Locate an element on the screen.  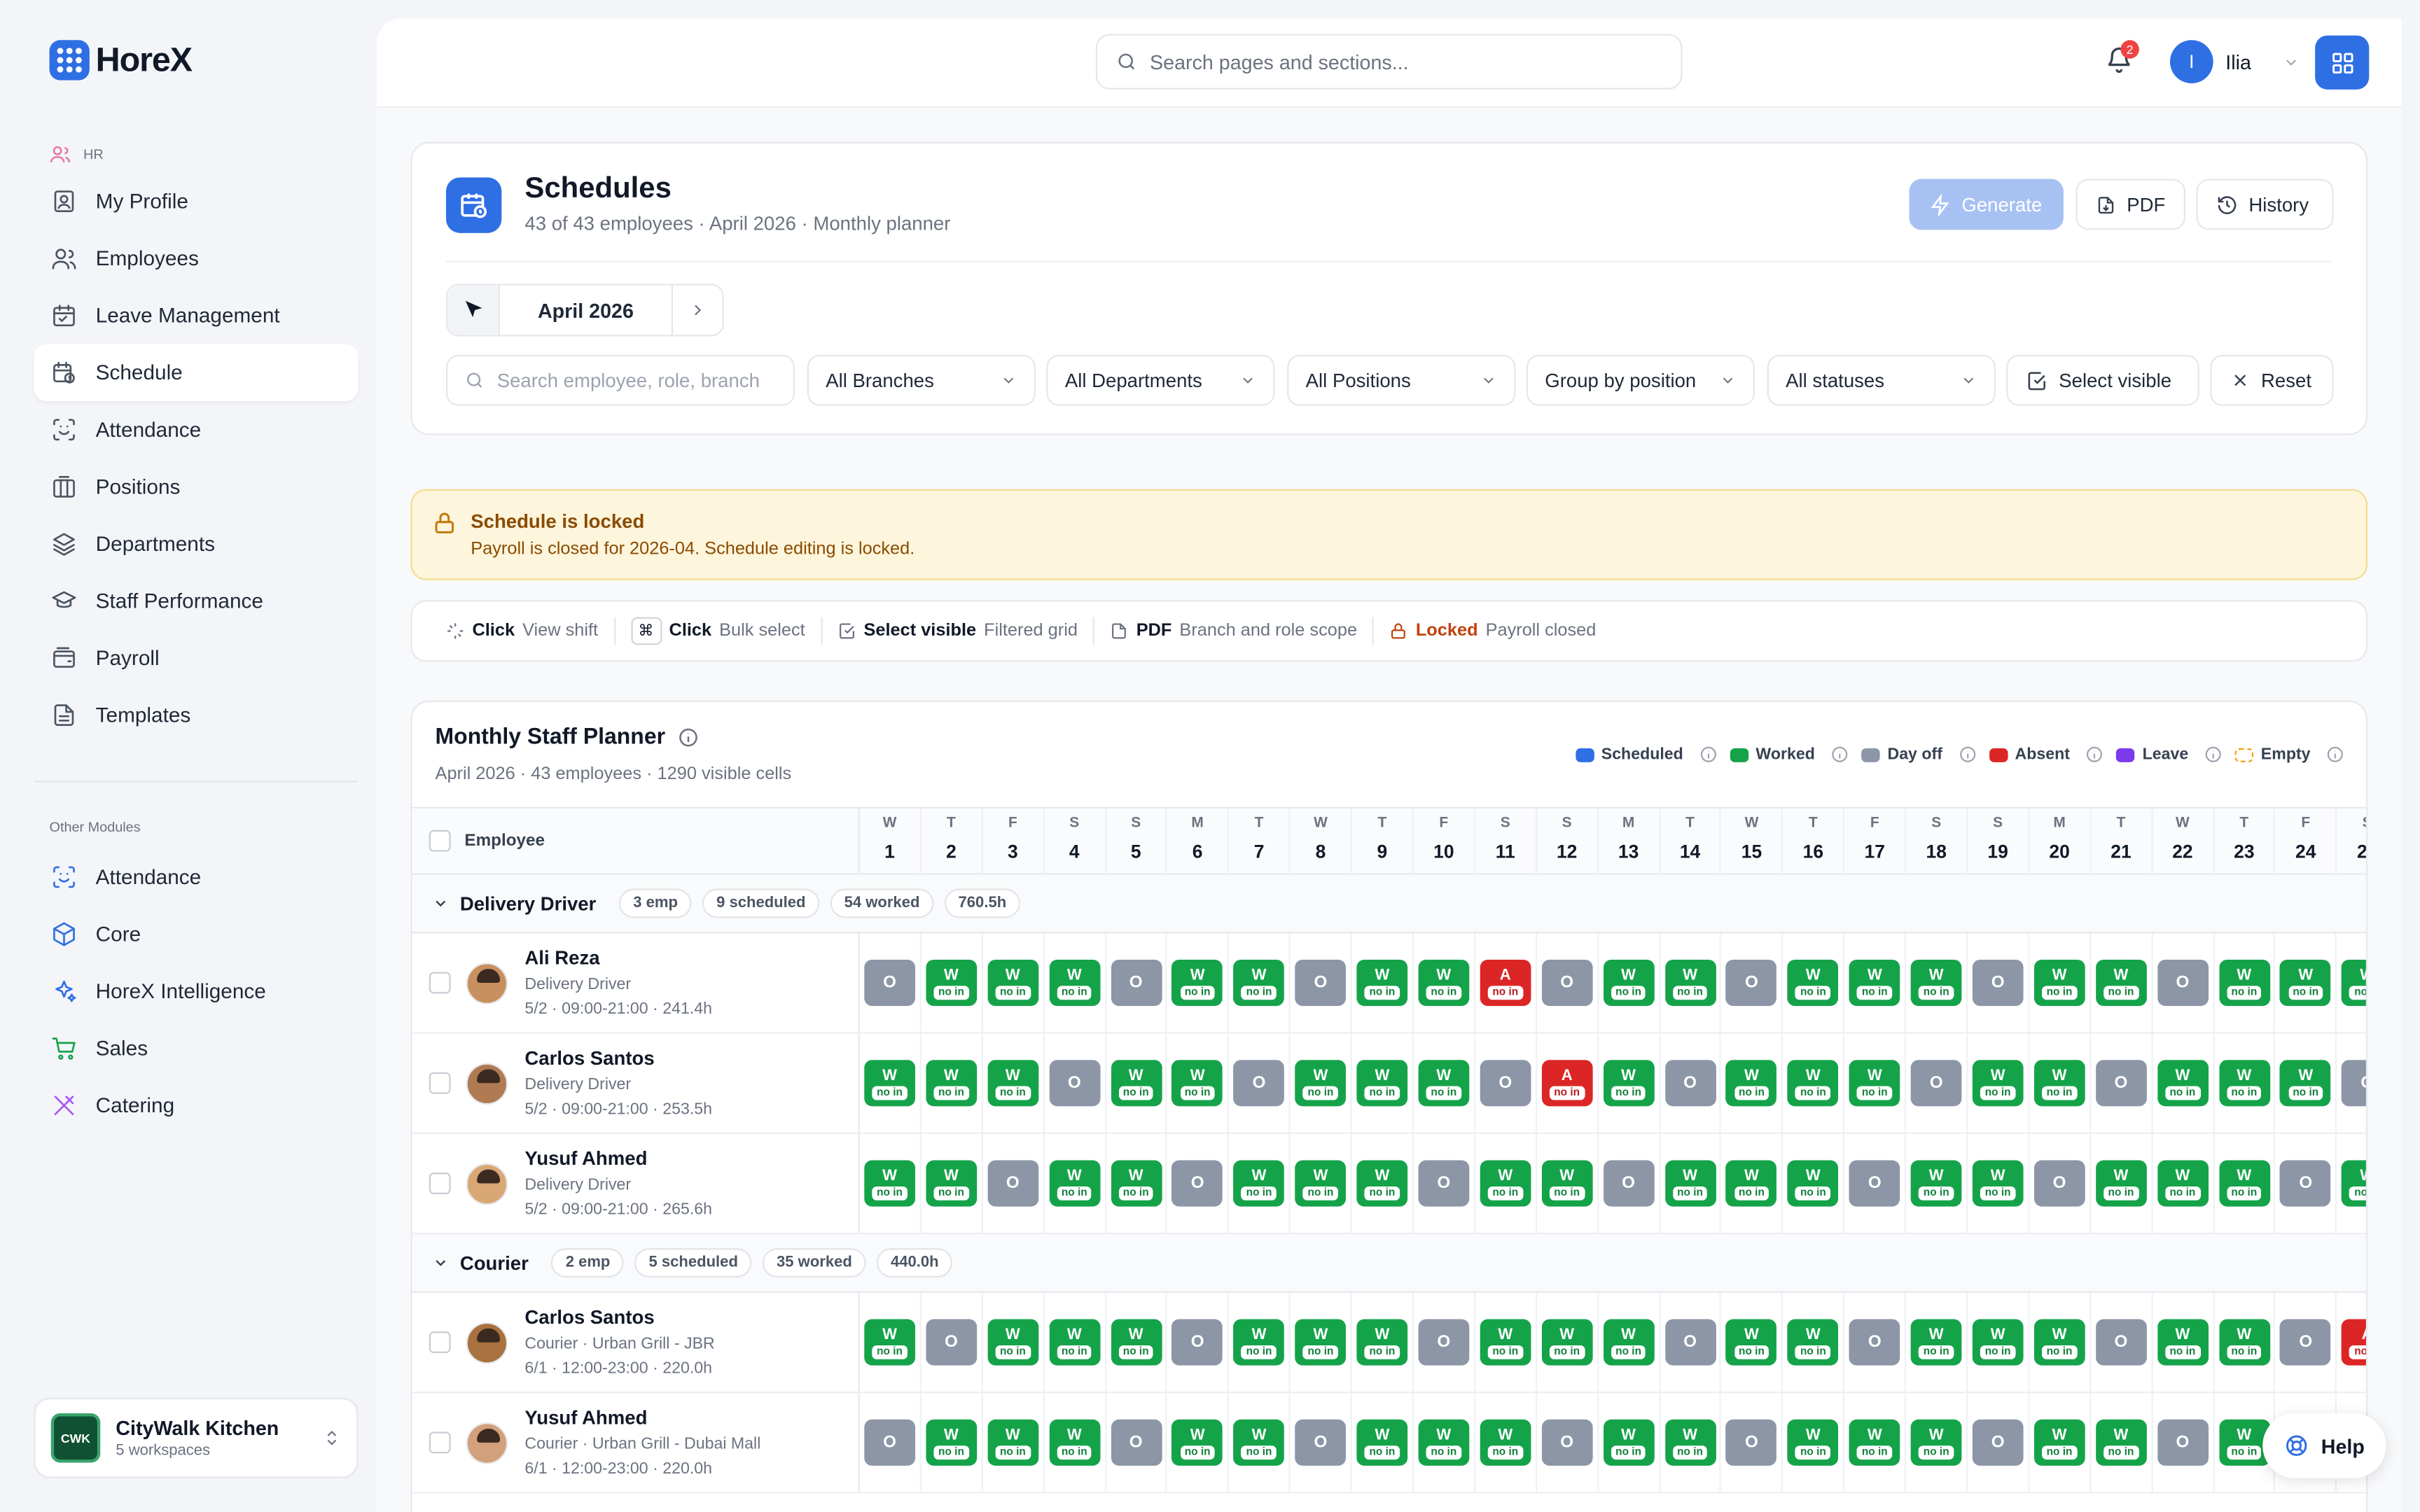
absent-chip: Ano in is located at coordinates (1505, 983).